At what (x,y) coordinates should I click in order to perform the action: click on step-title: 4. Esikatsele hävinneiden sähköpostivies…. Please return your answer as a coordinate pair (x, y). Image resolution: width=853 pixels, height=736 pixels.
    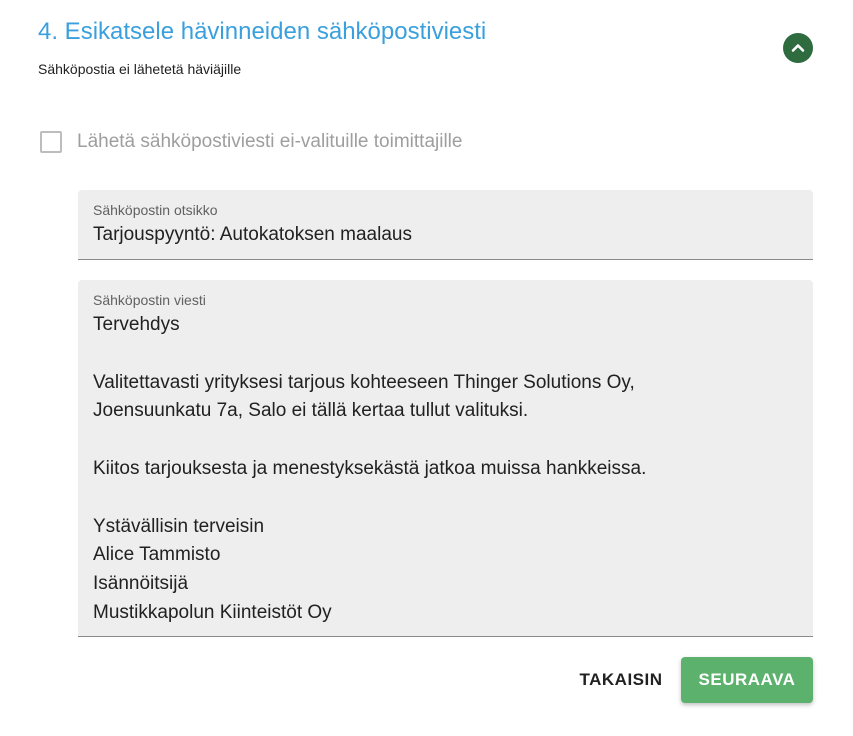
    Looking at the image, I should click on (262, 31).